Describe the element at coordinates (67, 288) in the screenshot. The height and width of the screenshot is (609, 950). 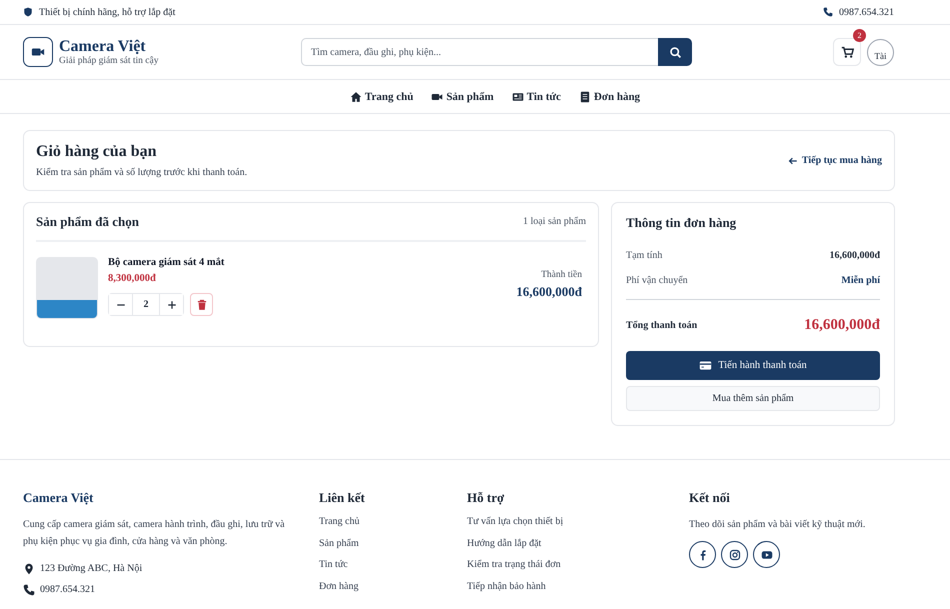
I see `product-photo-placeholder` at that location.